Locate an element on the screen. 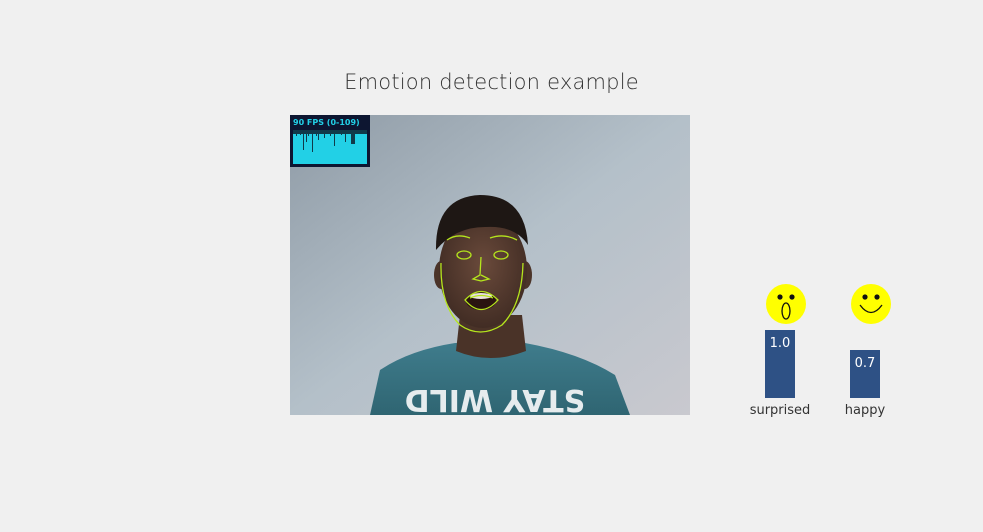 The width and height of the screenshot is (983, 532). fps-graph is located at coordinates (330, 147).